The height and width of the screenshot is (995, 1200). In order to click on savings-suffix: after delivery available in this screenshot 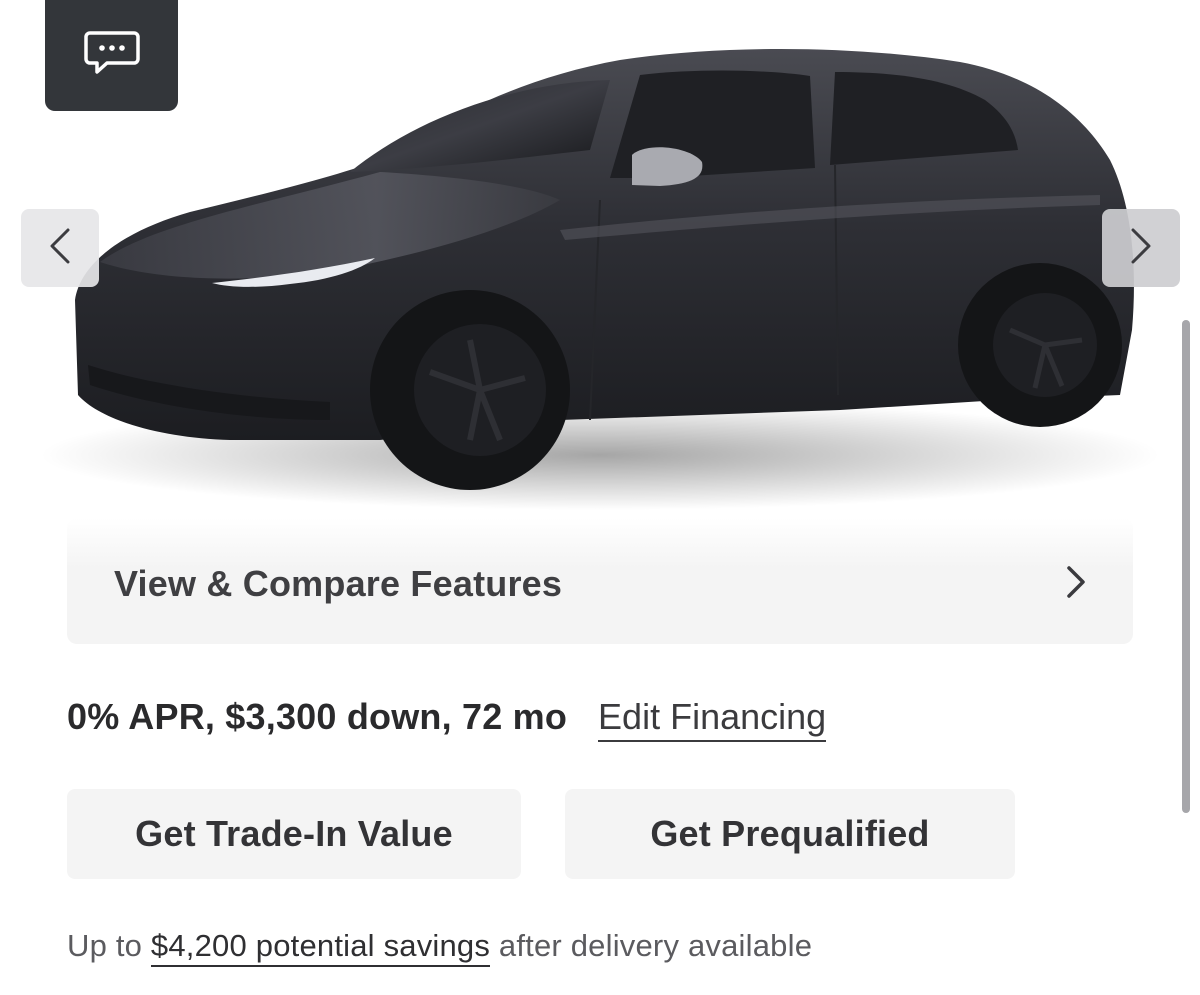, I will do `click(651, 945)`.